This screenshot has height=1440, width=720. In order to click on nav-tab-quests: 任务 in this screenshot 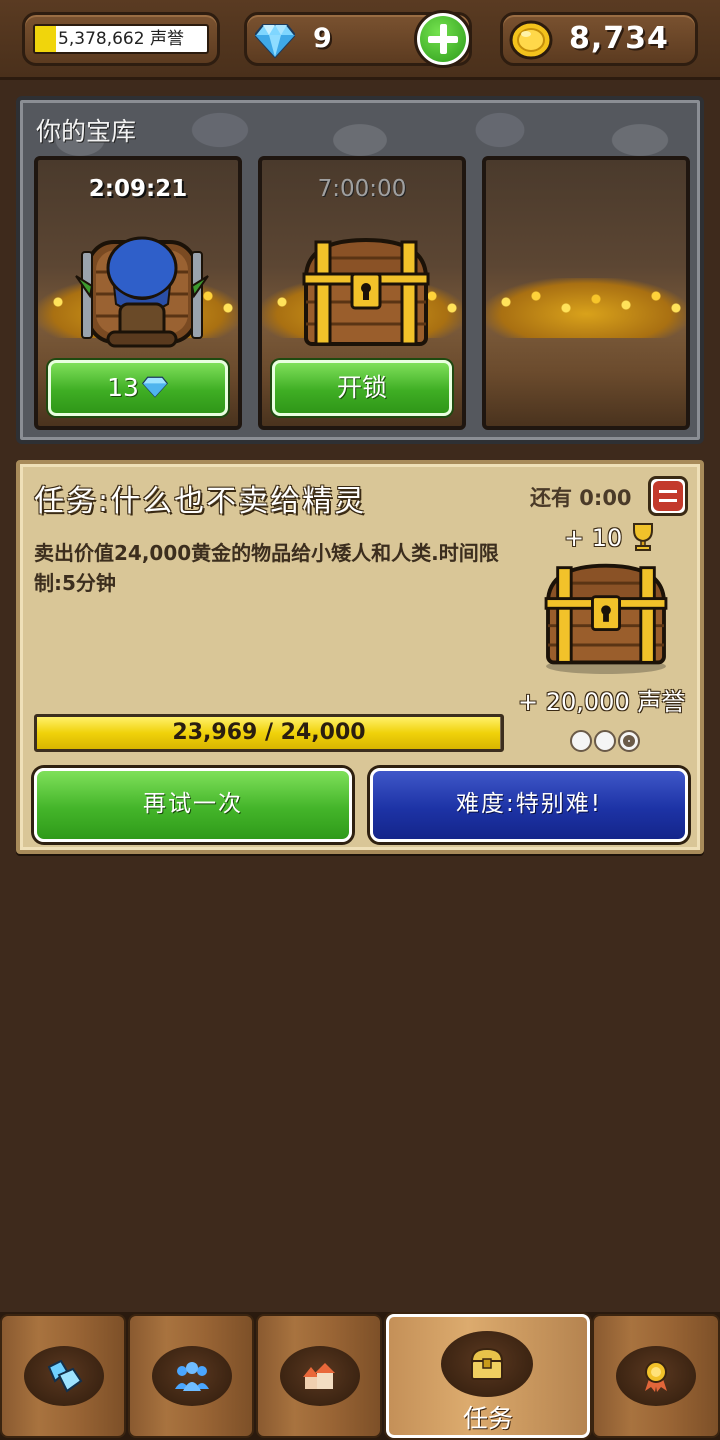, I will do `click(488, 1376)`.